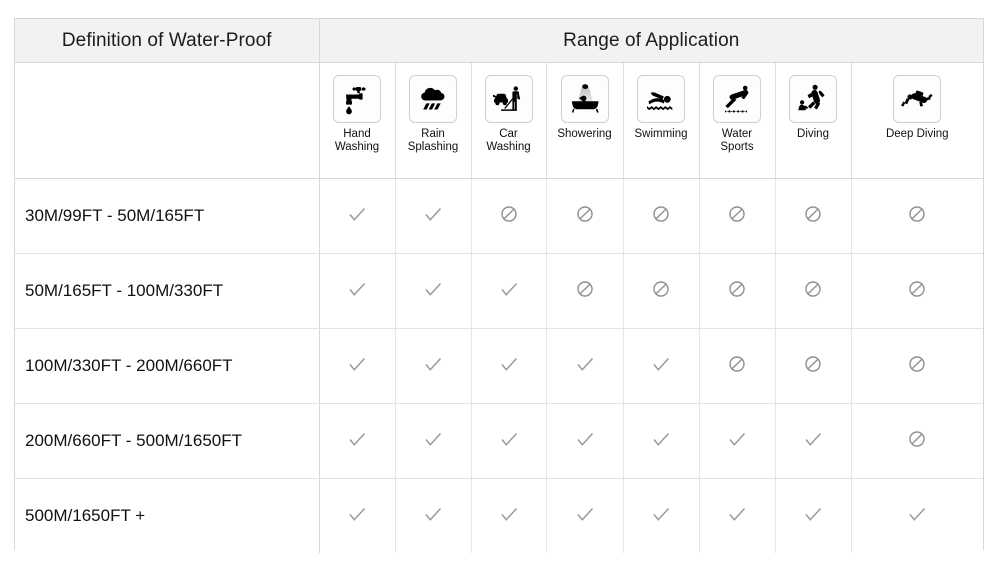 This screenshot has height=567, width=1000. Describe the element at coordinates (584, 99) in the screenshot. I see `shower-icon` at that location.